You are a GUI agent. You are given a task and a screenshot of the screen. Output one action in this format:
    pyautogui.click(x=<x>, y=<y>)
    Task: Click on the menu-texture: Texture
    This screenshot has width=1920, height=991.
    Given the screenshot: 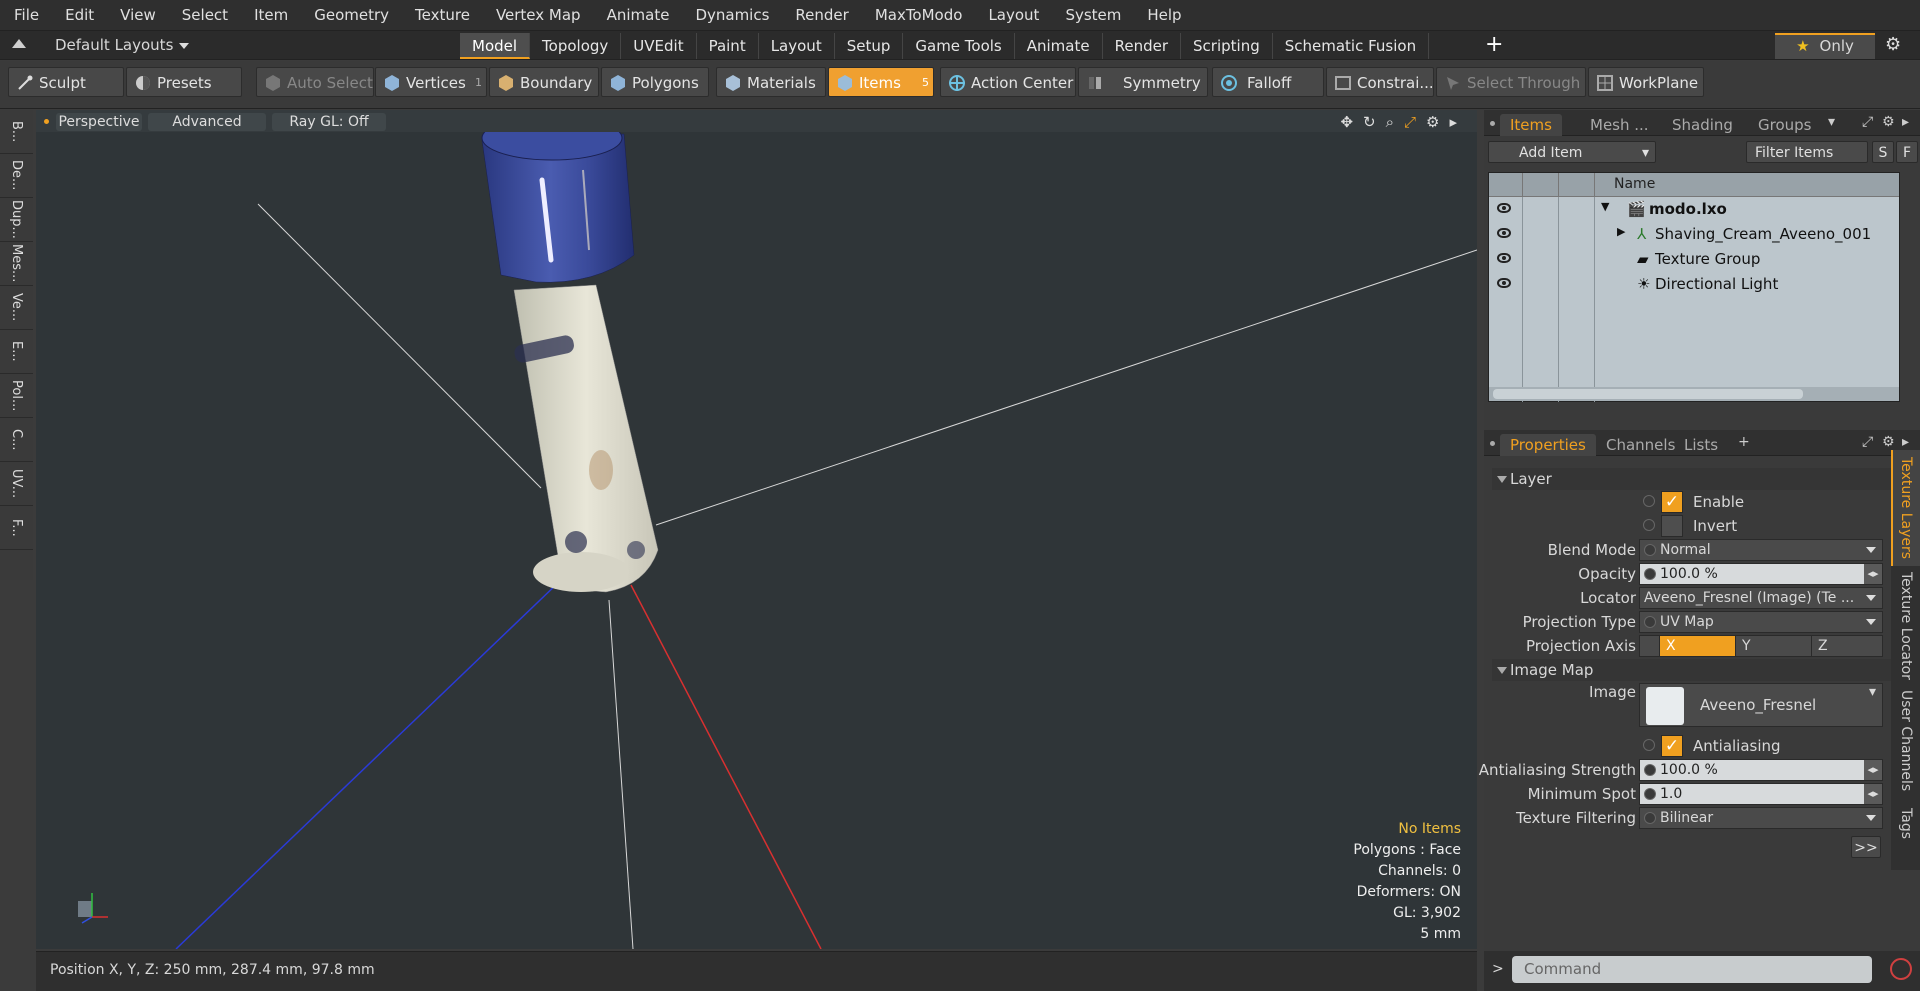 What is the action you would take?
    pyautogui.click(x=442, y=15)
    